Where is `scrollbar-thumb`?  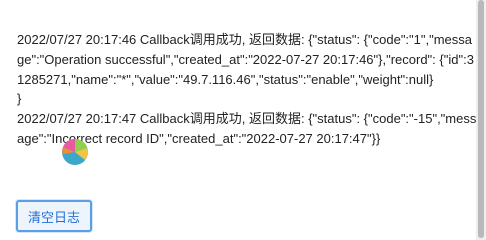 scrollbar-thumb is located at coordinates (481, 119).